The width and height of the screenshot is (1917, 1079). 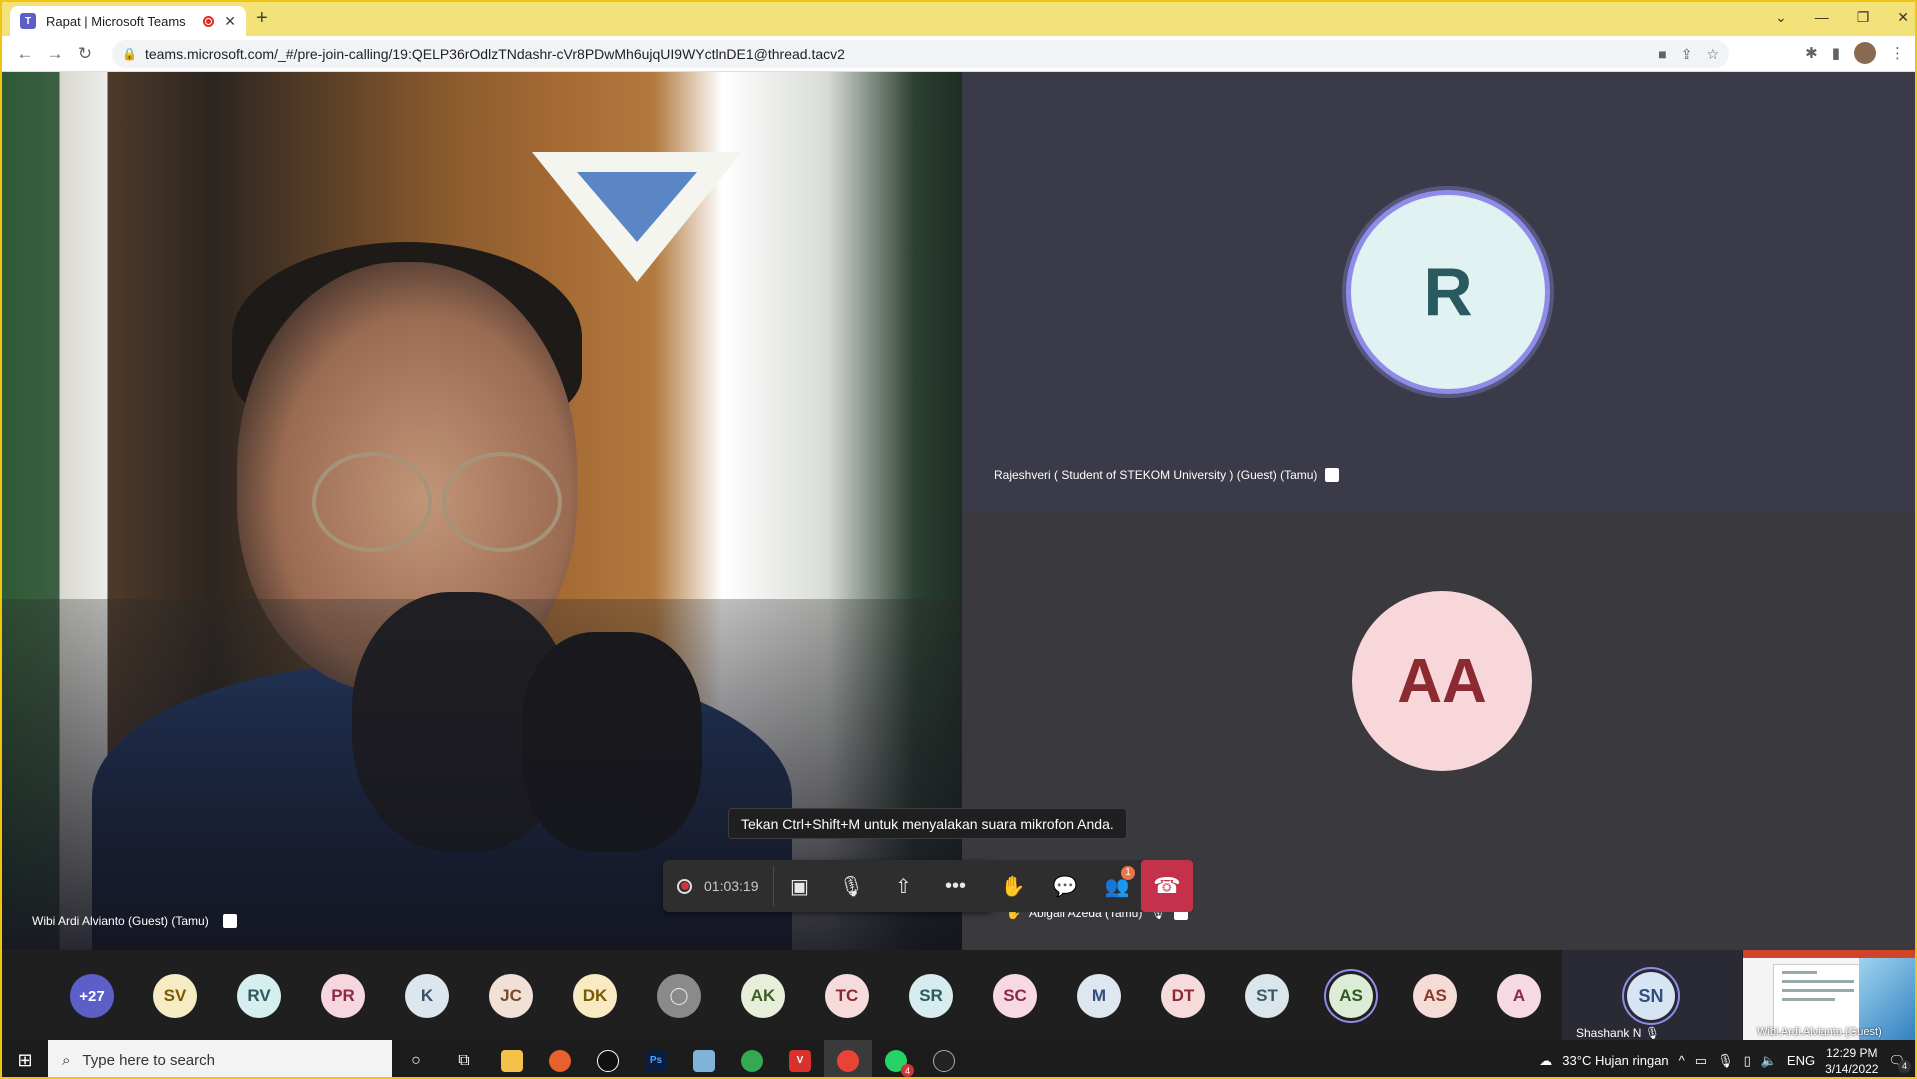 What do you see at coordinates (1801, 1060) in the screenshot?
I see `language-indicator: ENG` at bounding box center [1801, 1060].